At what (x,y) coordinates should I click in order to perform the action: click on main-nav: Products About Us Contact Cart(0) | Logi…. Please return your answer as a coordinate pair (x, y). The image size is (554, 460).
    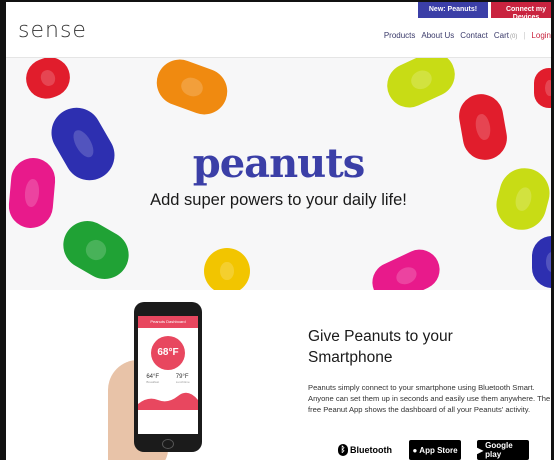
    Looking at the image, I should click on (467, 35).